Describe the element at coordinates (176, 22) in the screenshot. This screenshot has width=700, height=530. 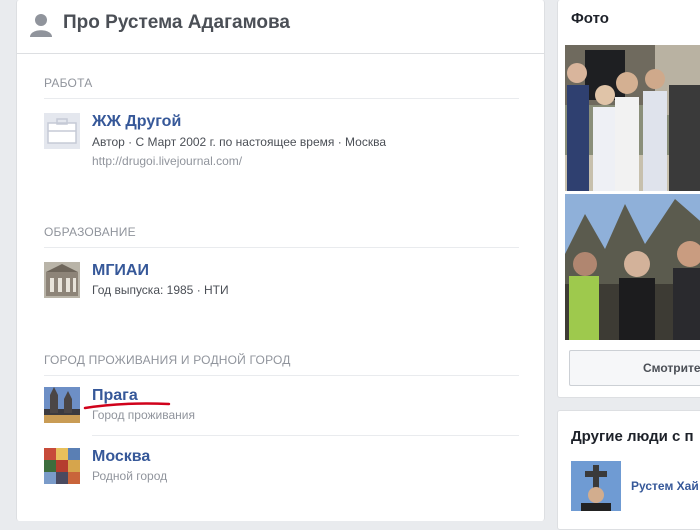
I see `page-title: Про Рустема Адагамова` at that location.